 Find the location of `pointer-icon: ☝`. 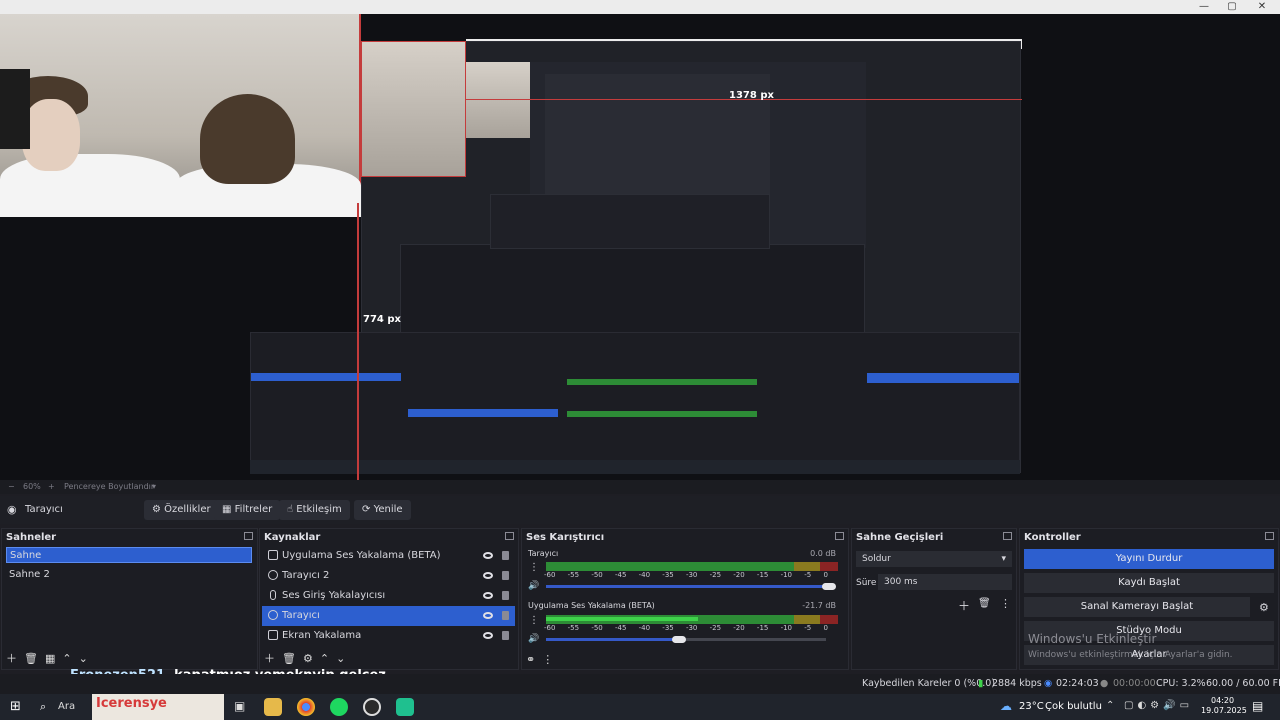

pointer-icon: ☝ is located at coordinates (292, 509).